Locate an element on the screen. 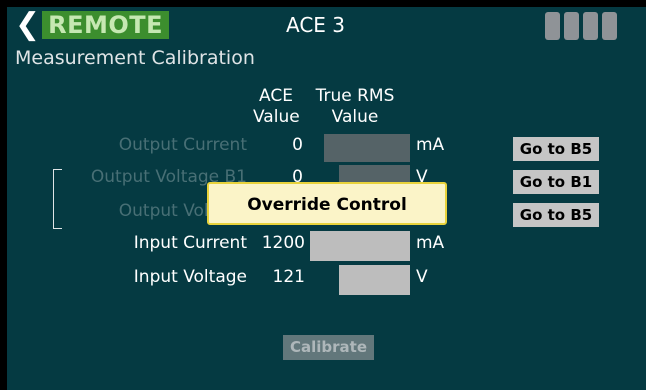 This screenshot has width=646, height=390. ace-header-line1: ACE is located at coordinates (276, 96).